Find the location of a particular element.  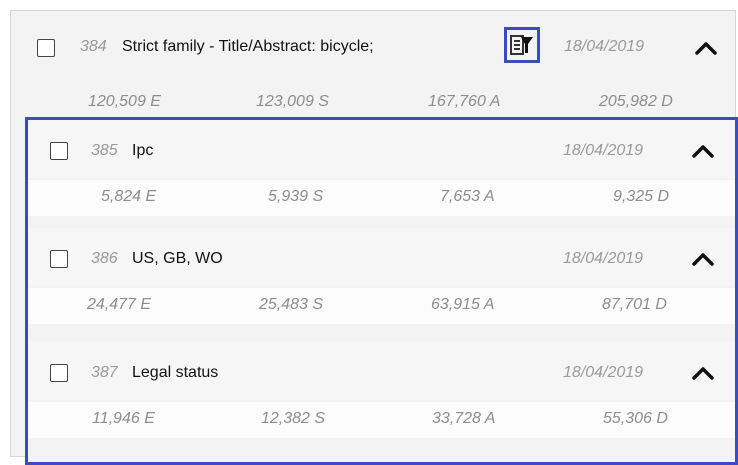

stat-a: 33,728 A is located at coordinates (464, 418).